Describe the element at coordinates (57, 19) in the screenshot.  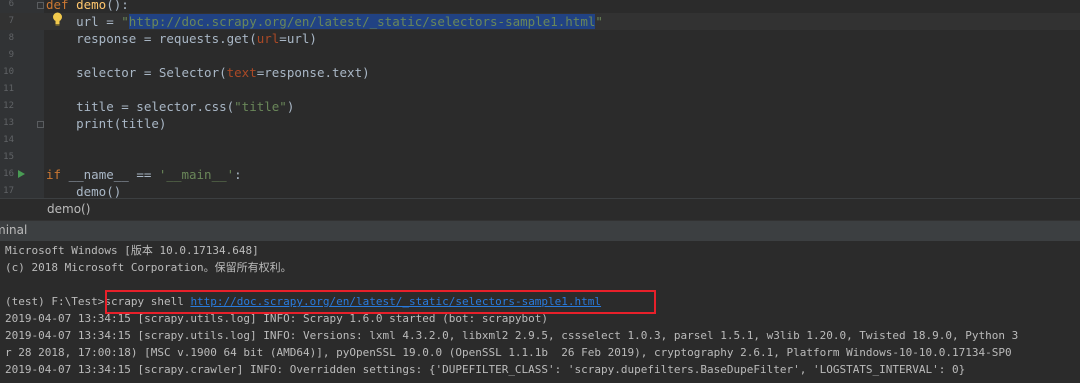
I see `lightbulb-icon` at that location.